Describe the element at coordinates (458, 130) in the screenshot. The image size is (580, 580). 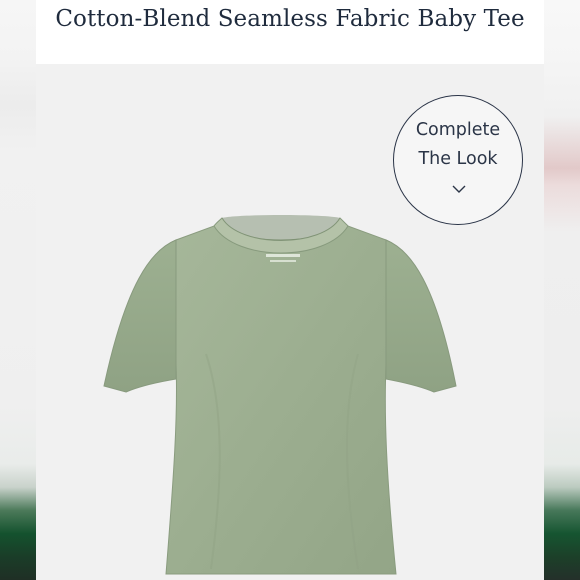
I see `complete-the-look-line1: Complete` at that location.